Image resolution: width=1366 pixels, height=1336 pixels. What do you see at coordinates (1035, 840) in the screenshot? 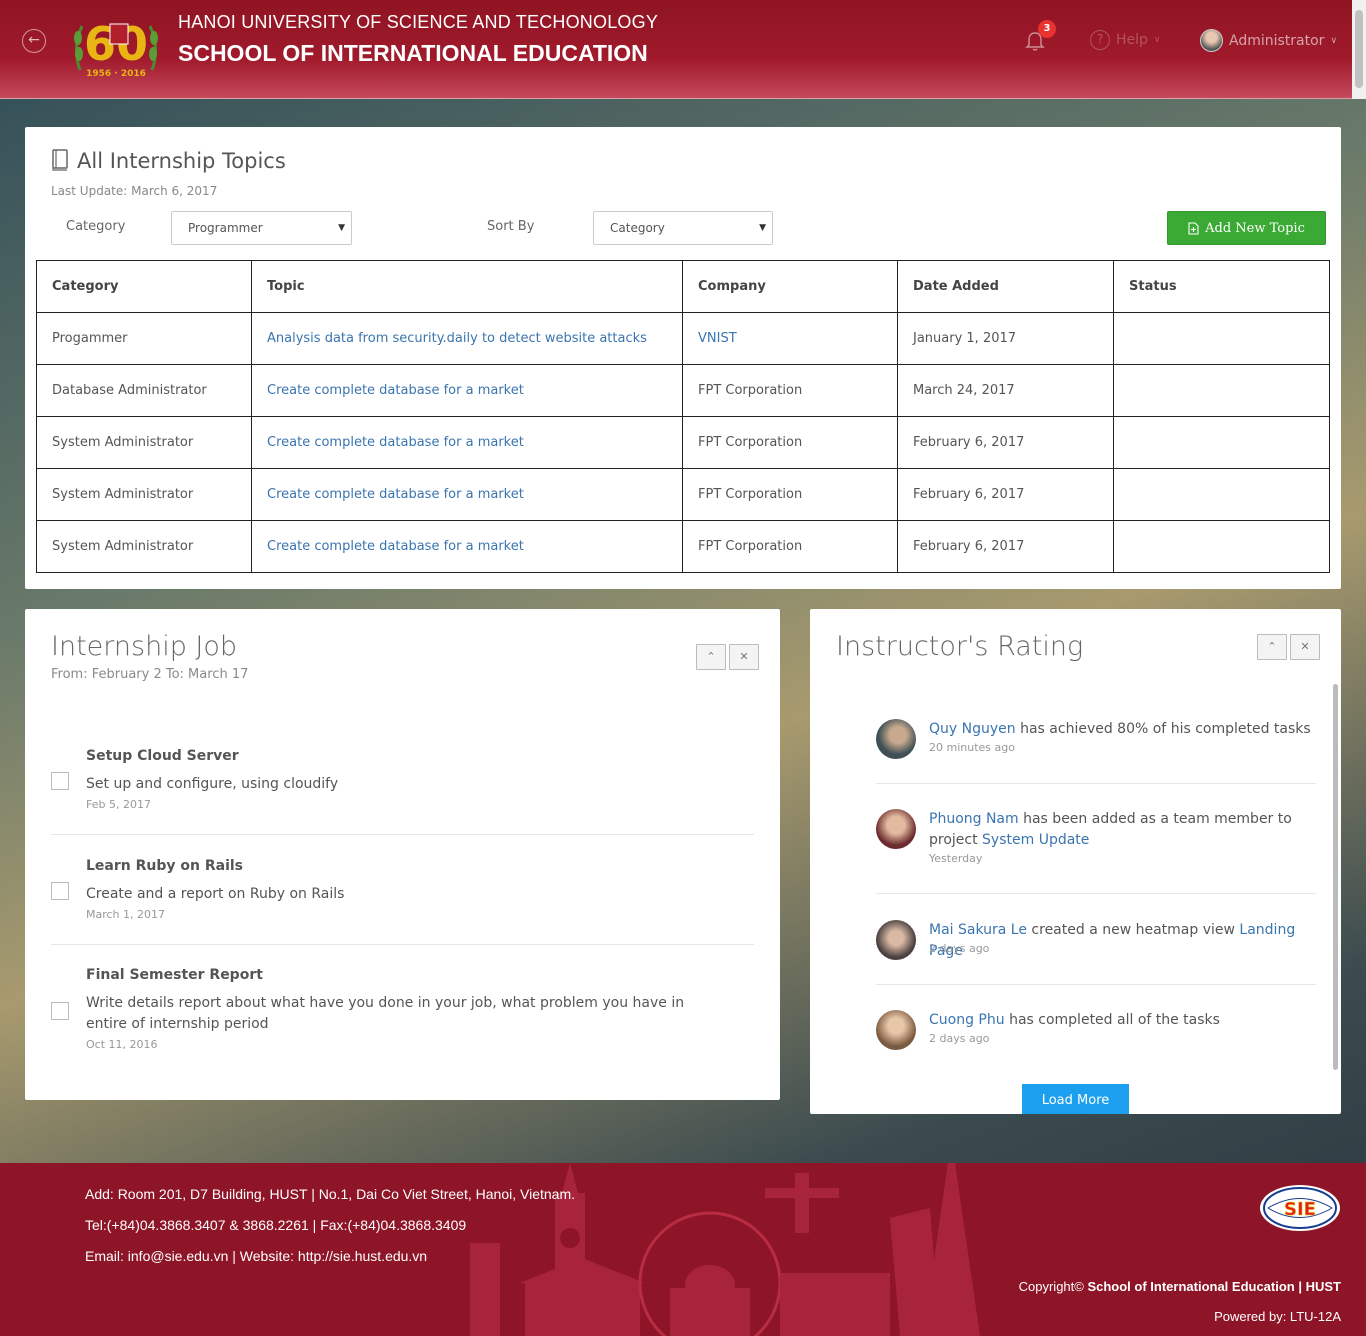
I see `project-link: System Update` at bounding box center [1035, 840].